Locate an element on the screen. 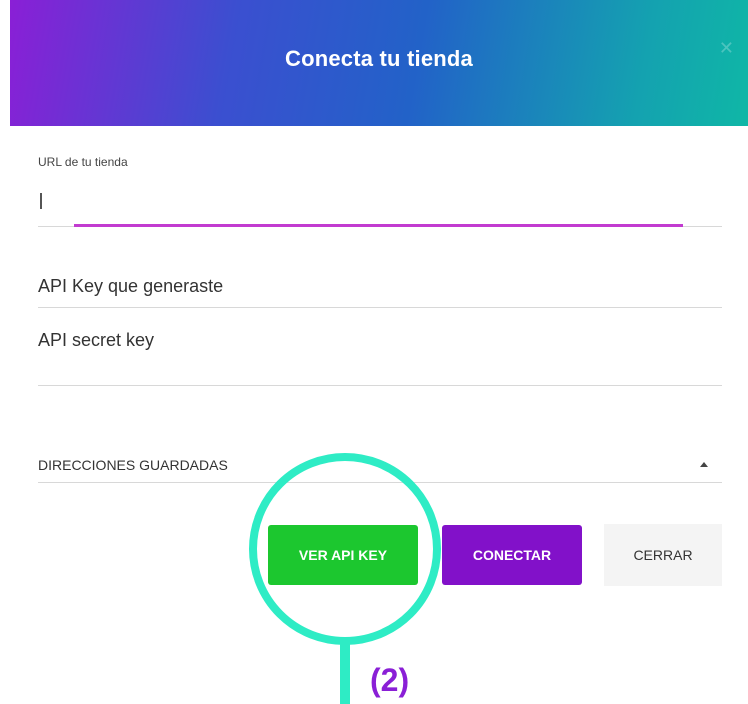 The height and width of the screenshot is (704, 748). url-field-focus-underline is located at coordinates (378, 225).